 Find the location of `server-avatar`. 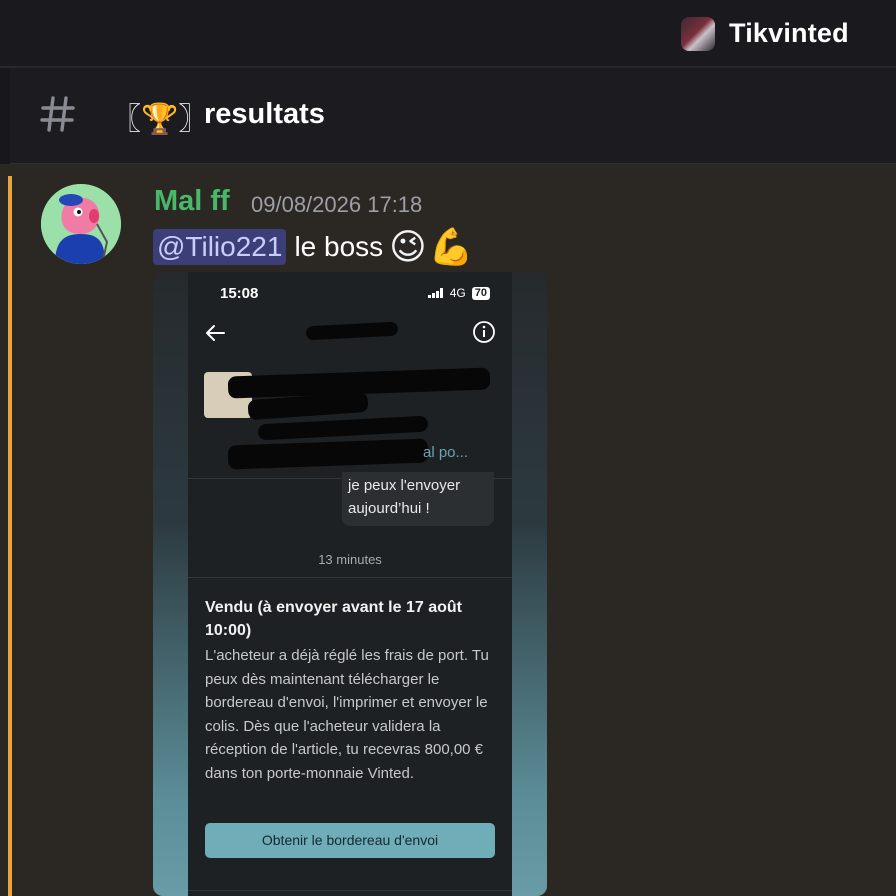

server-avatar is located at coordinates (698, 34).